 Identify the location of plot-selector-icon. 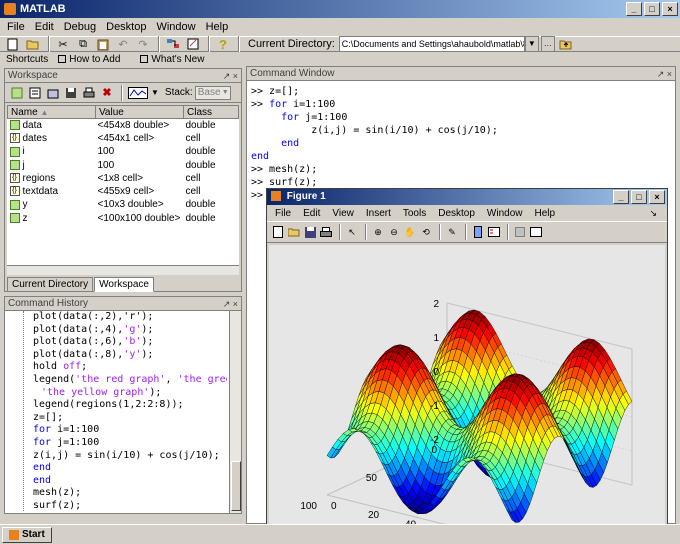
(138, 93).